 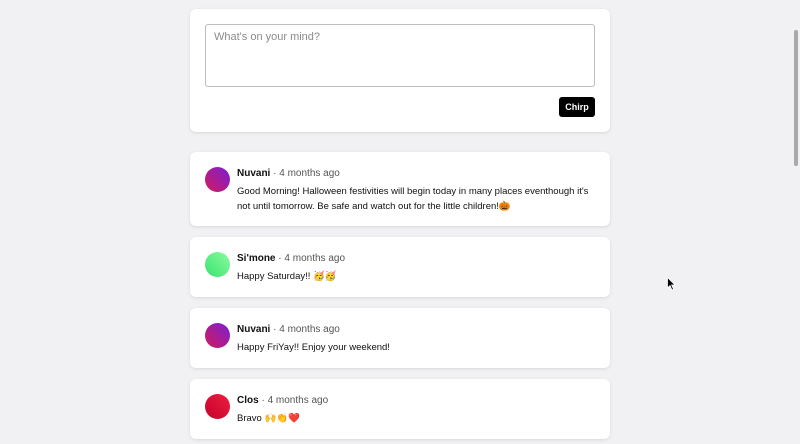 I want to click on chirp-composer: Chirp, so click(x=400, y=70).